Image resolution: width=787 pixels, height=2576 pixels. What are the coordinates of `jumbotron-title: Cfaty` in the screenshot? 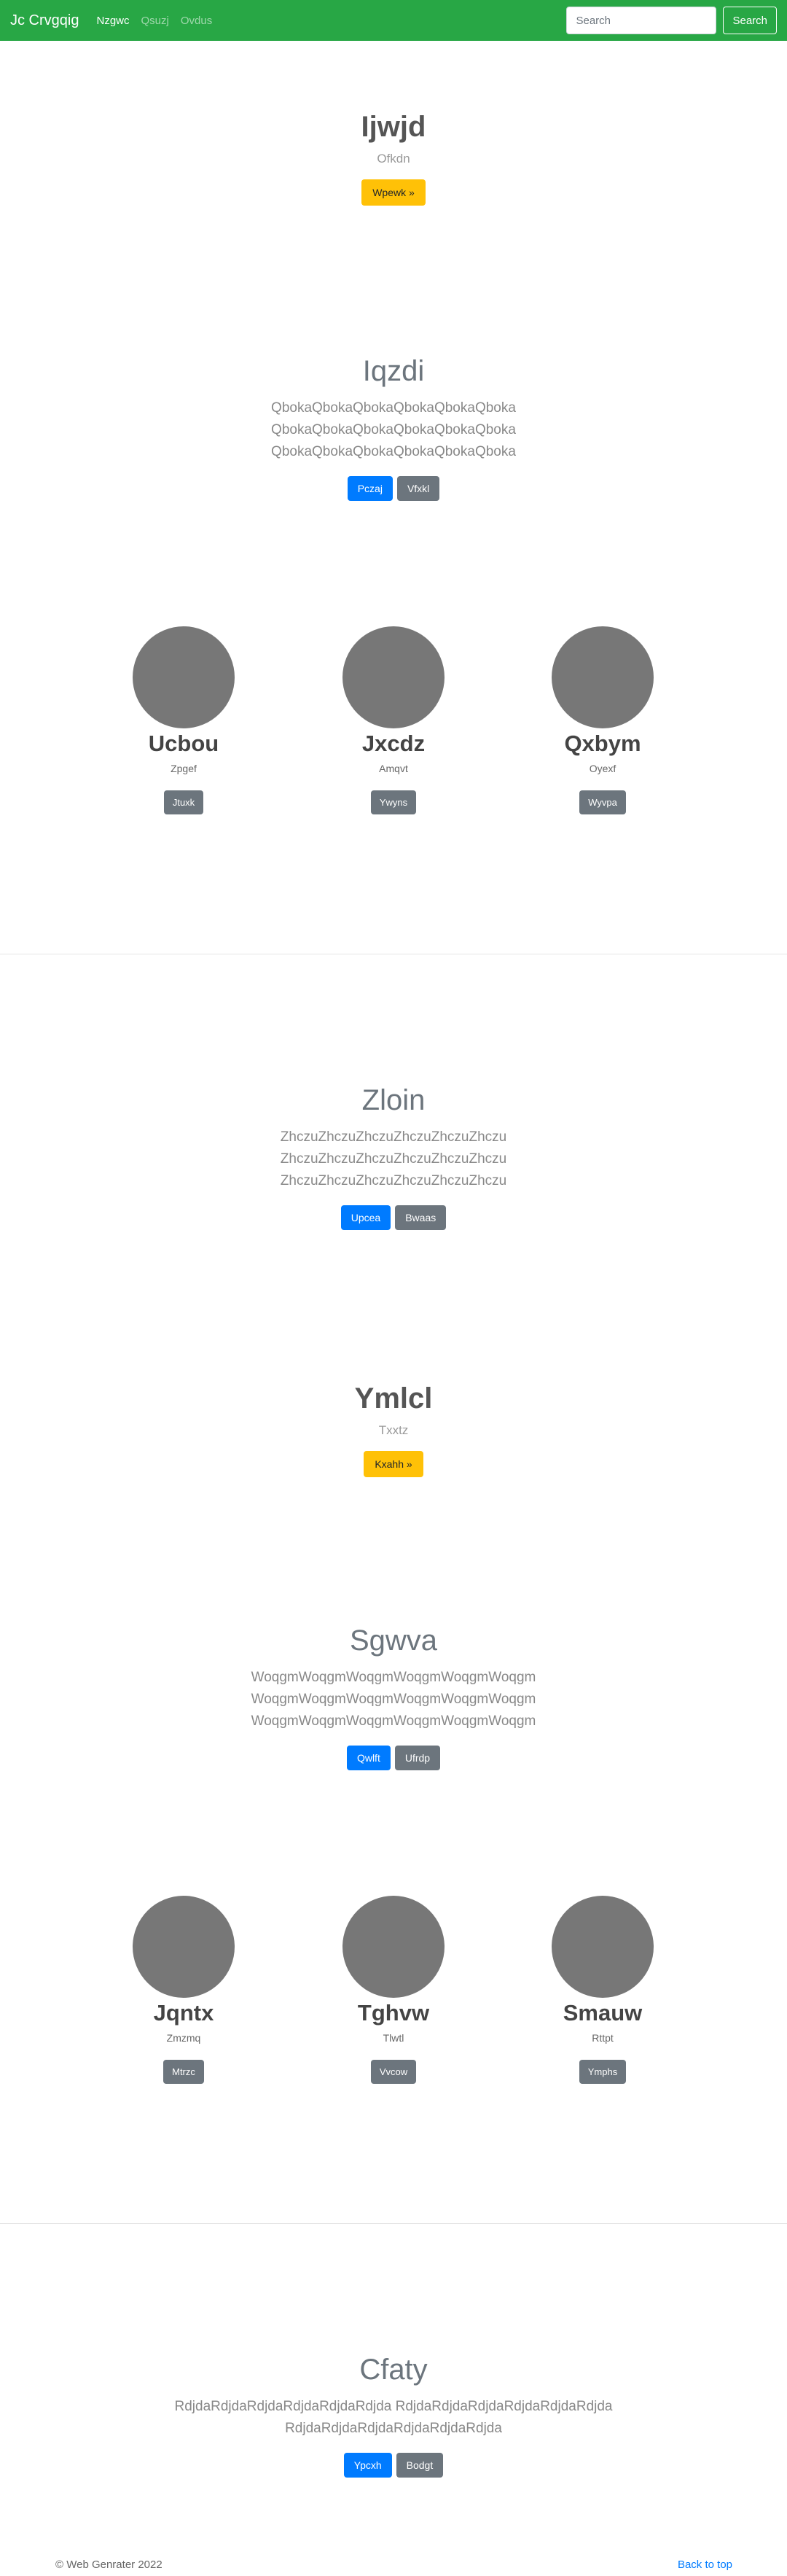 It's located at (393, 2370).